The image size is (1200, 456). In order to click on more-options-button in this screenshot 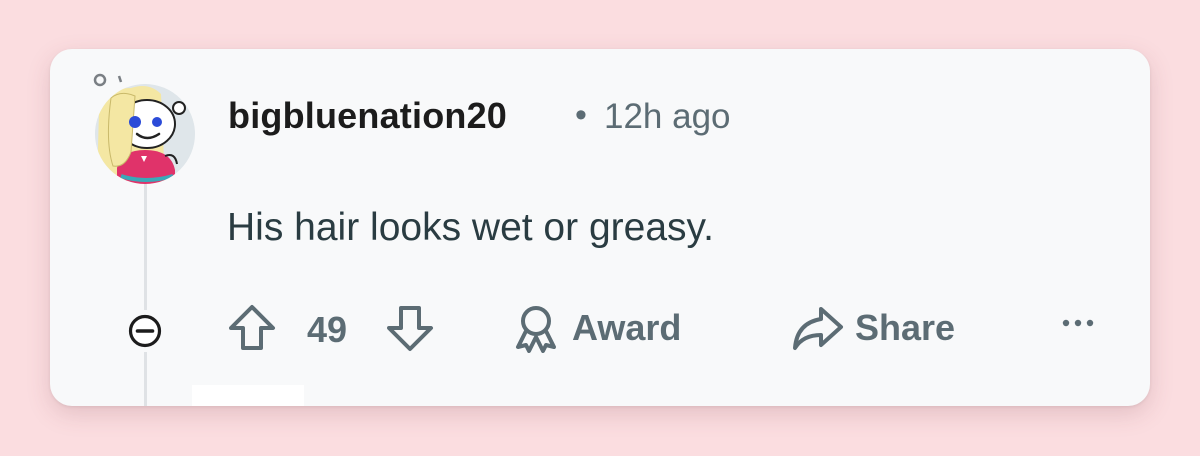, I will do `click(1078, 323)`.